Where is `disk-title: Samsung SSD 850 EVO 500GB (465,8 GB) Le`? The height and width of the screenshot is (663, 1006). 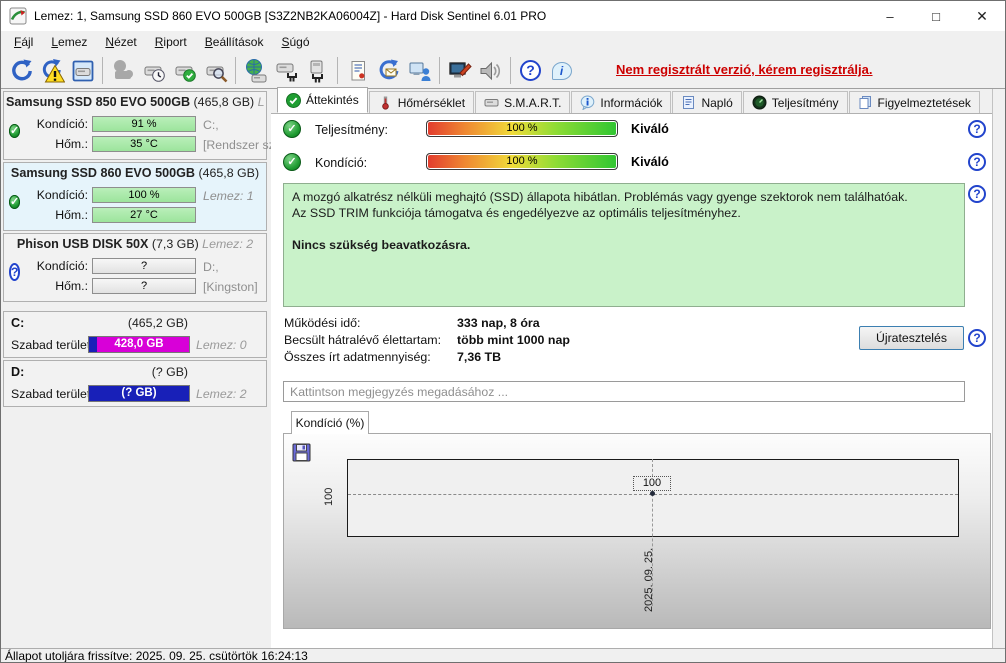 disk-title: Samsung SSD 850 EVO 500GB (465,8 GB) Le is located at coordinates (135, 102).